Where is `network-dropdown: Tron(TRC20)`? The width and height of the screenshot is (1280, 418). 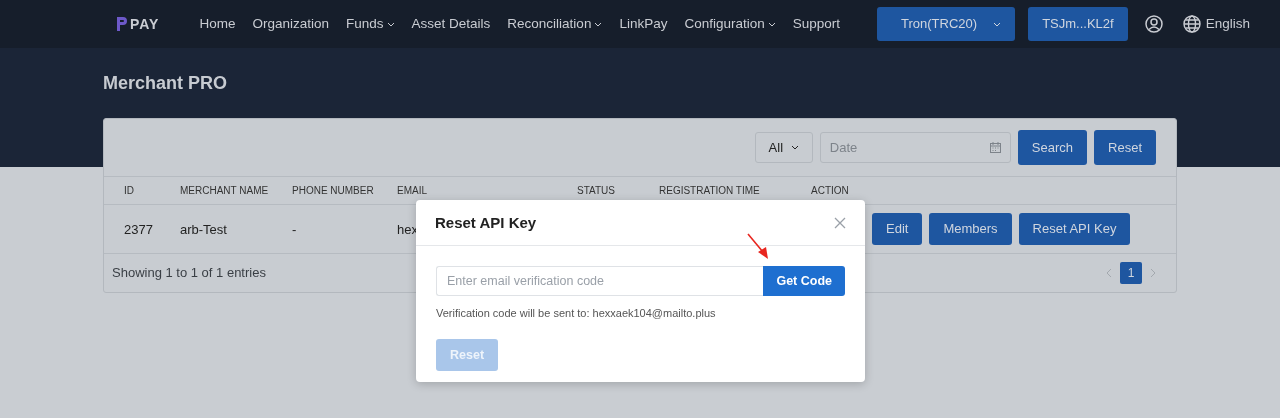 network-dropdown: Tron(TRC20) is located at coordinates (946, 24).